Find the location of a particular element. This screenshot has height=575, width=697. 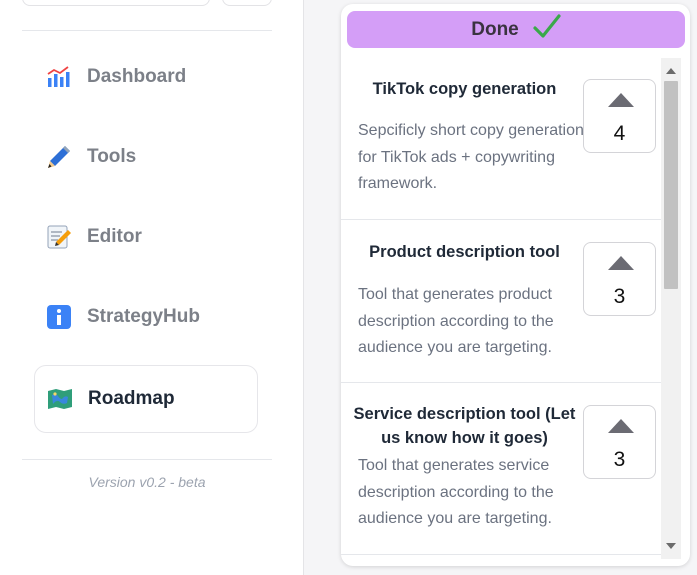

column-title: Done is located at coordinates (495, 29).